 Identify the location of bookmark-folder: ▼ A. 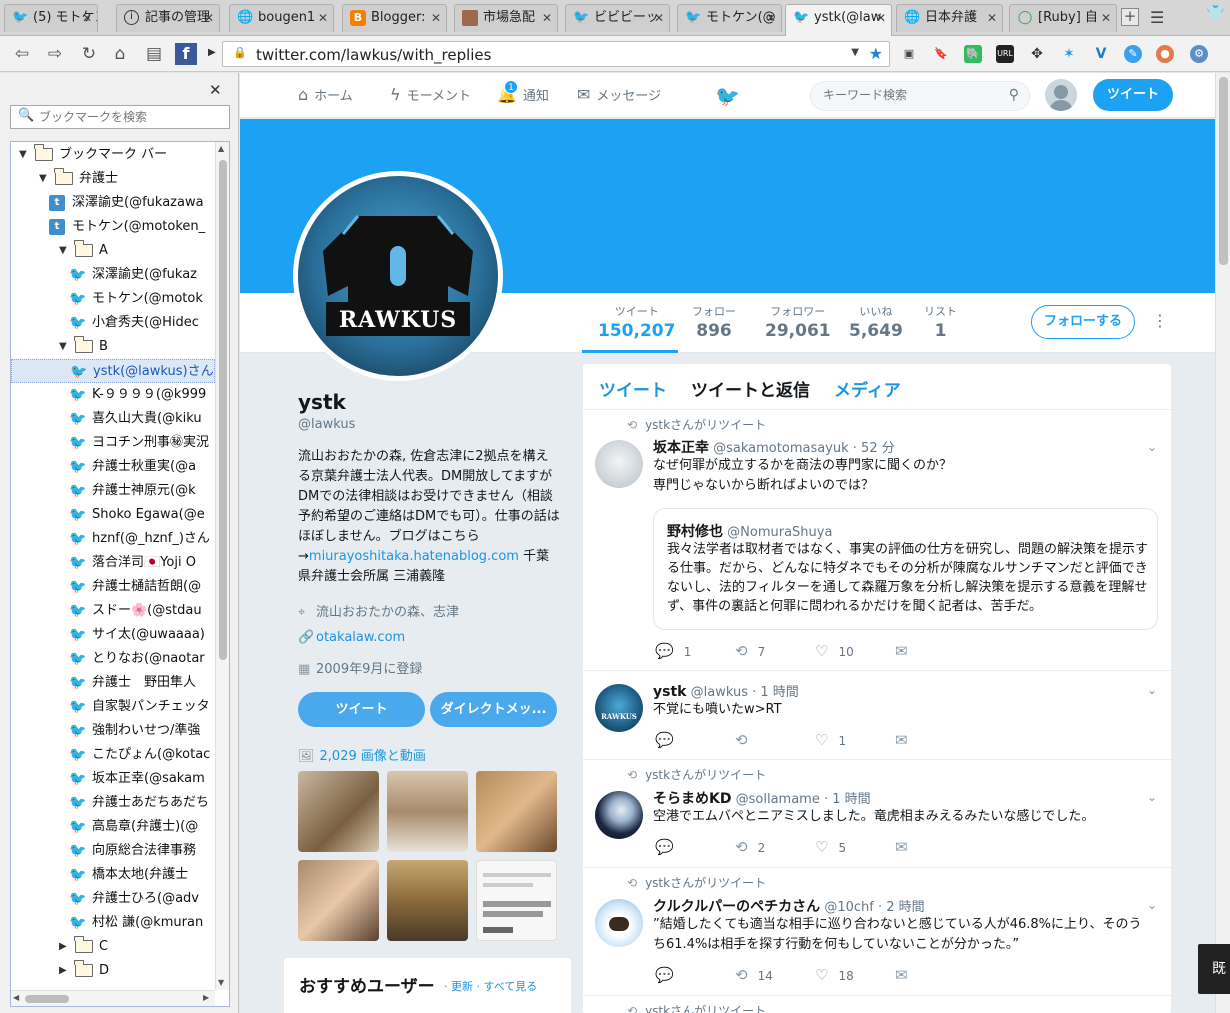
(113, 251).